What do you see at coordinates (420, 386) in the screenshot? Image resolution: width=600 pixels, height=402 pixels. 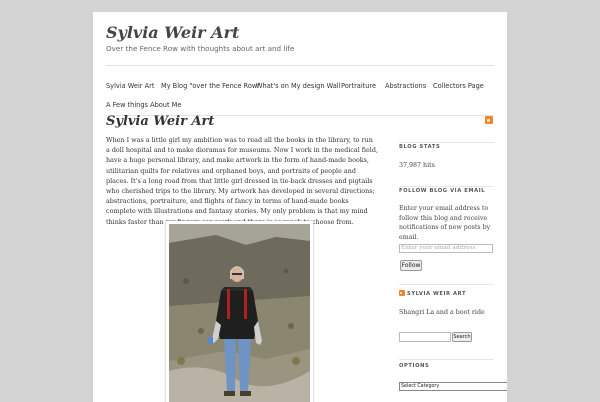 I see `category-select-value: Select Category` at bounding box center [420, 386].